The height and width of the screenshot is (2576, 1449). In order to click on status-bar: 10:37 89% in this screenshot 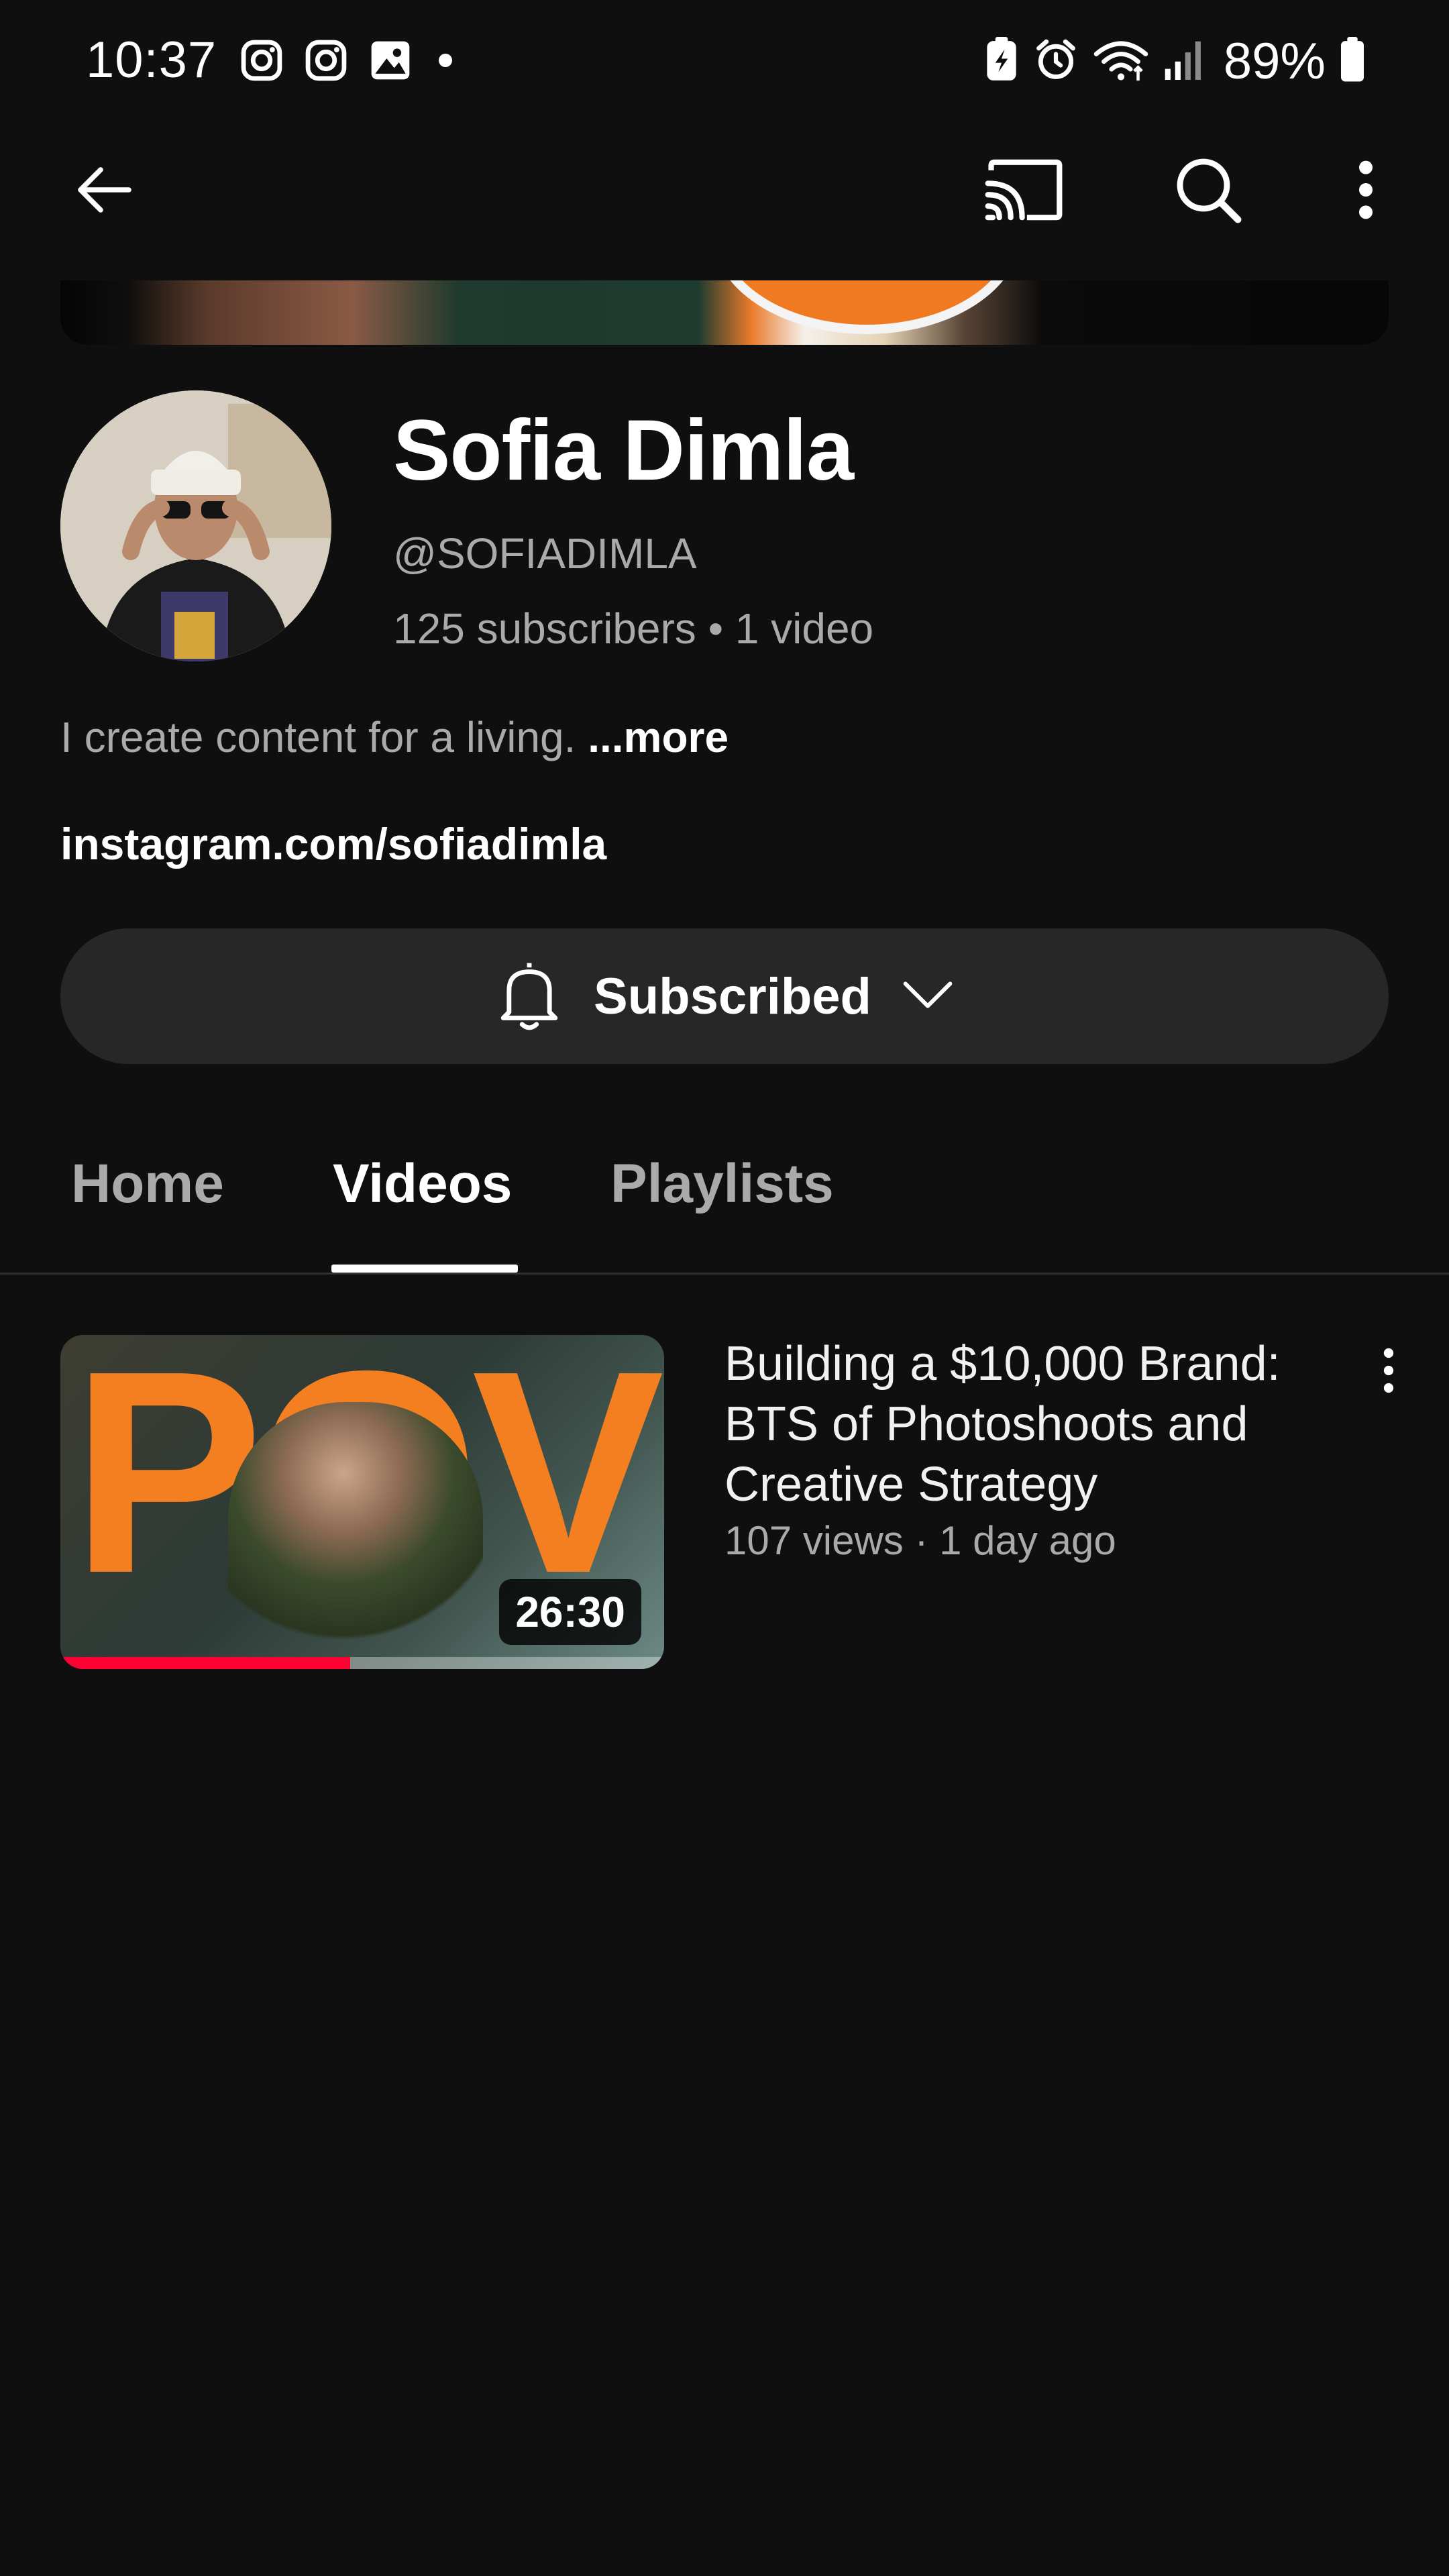, I will do `click(724, 62)`.